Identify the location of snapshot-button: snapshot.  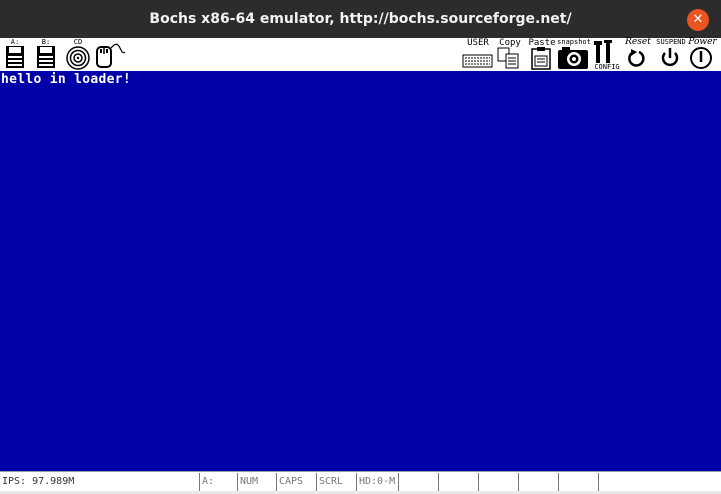
(574, 54).